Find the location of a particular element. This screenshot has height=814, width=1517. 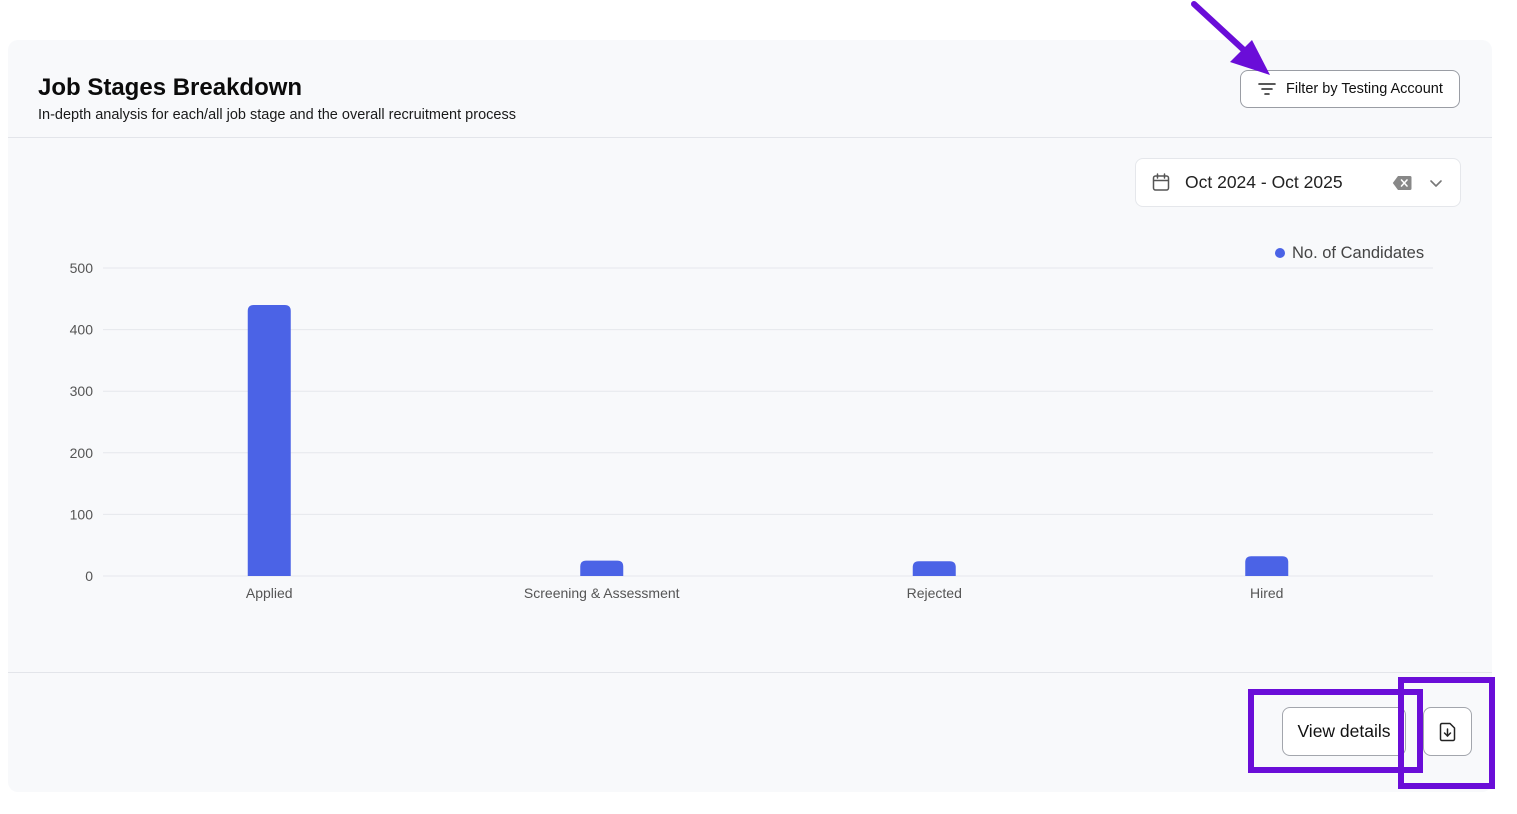

y-tick-label: 100 is located at coordinates (82, 514).